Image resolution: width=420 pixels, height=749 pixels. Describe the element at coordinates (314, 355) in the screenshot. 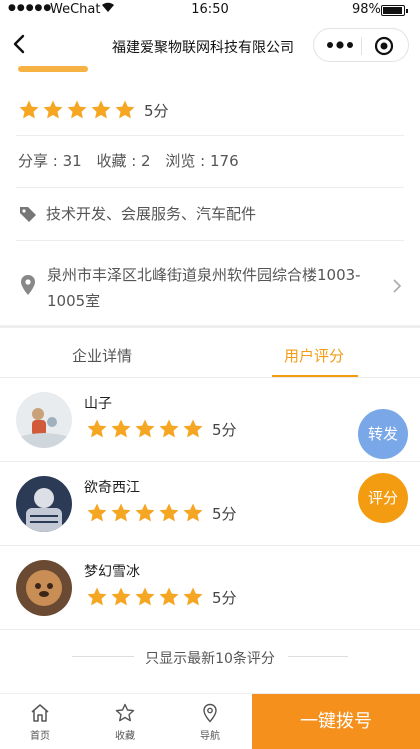

I see `tab-user-ratings: 用户评分` at that location.